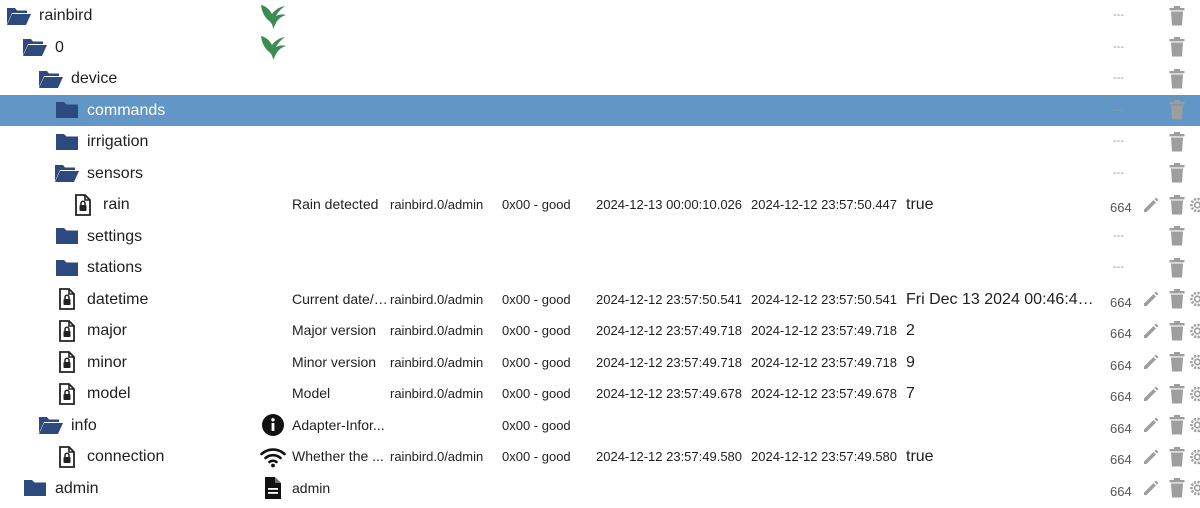 Image resolution: width=1200 pixels, height=508 pixels. Describe the element at coordinates (150, 48) in the screenshot. I see `tree-item-name: 0` at that location.